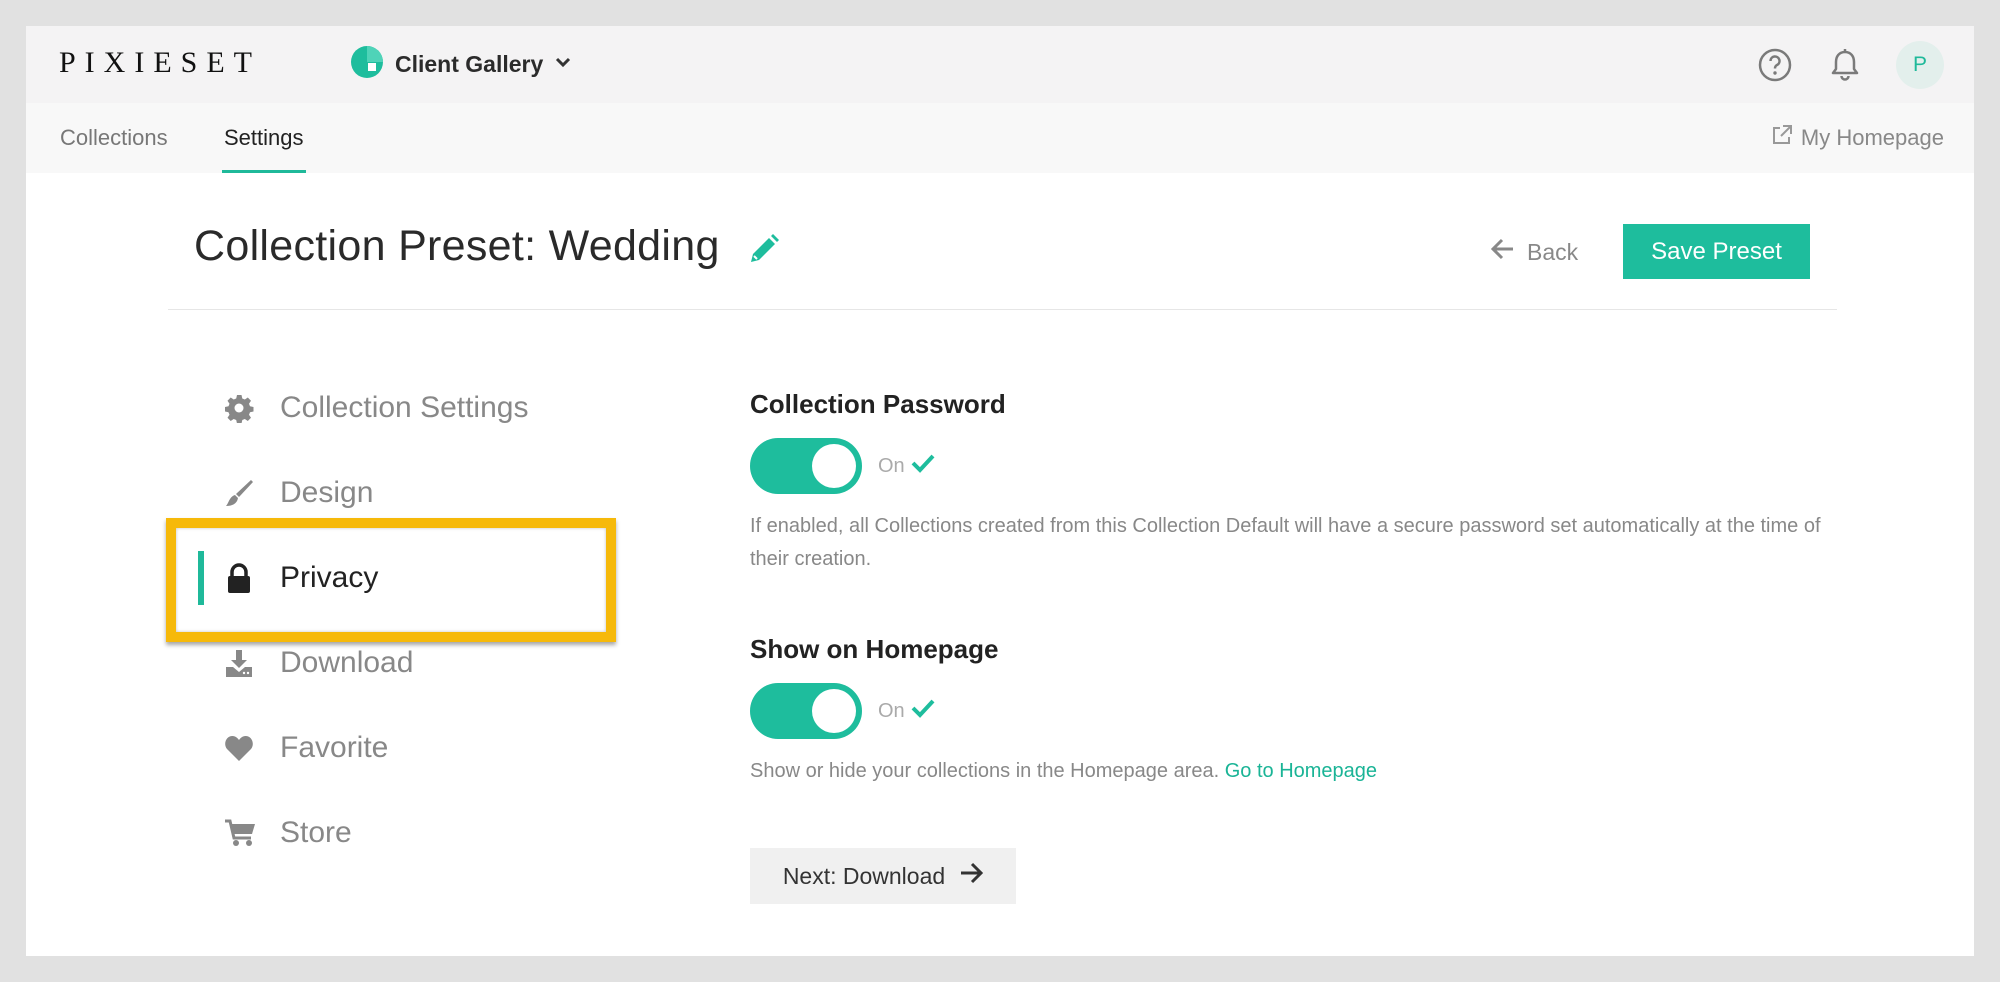 The image size is (2000, 982). I want to click on menu-item-label: Download, so click(347, 662).